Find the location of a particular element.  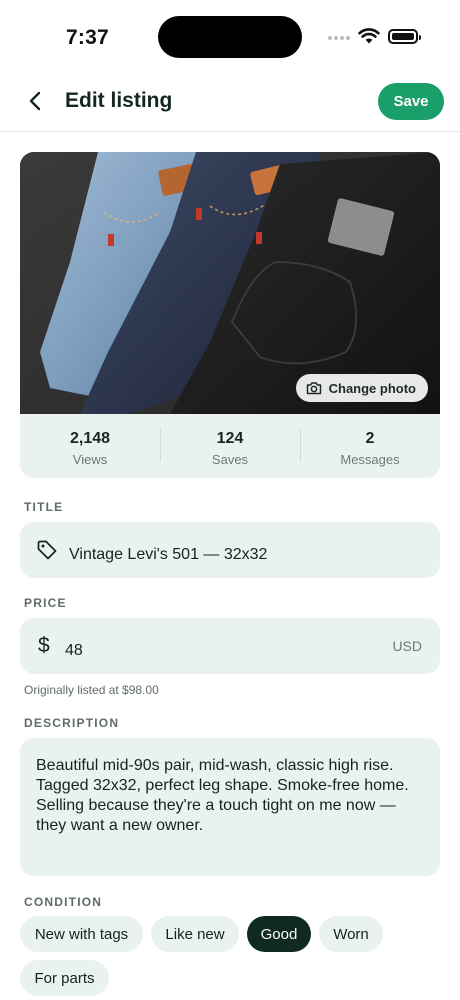

wifi-icon is located at coordinates (369, 36).